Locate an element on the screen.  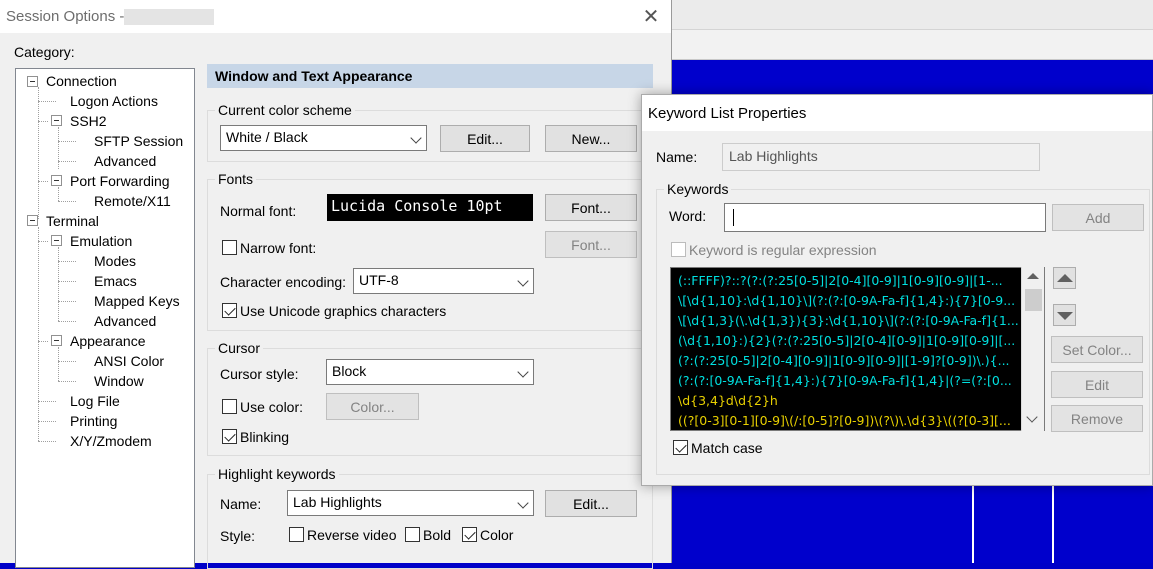
scroll-down-icon is located at coordinates (1032, 417).